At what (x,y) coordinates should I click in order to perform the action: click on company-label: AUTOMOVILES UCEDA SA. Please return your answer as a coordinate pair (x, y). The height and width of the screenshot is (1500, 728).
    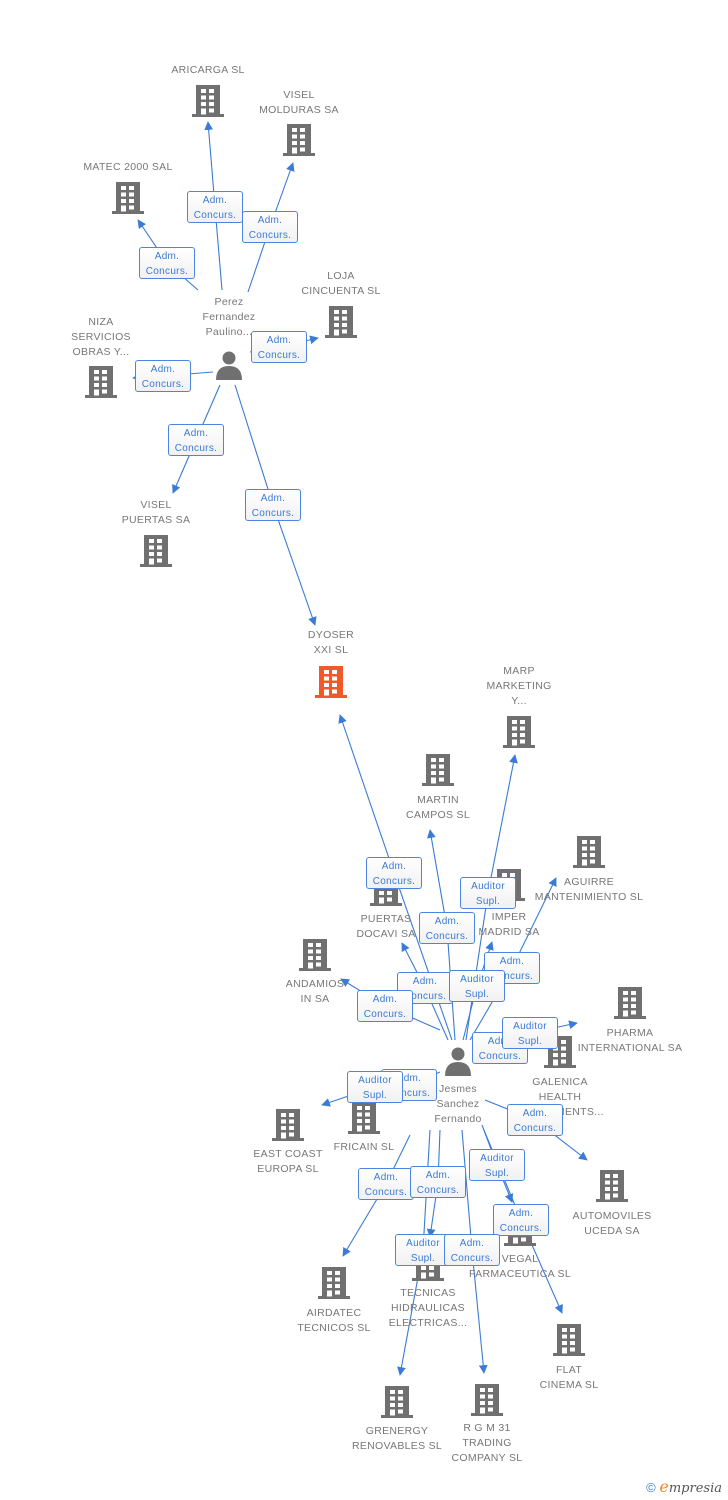
    Looking at the image, I should click on (612, 1224).